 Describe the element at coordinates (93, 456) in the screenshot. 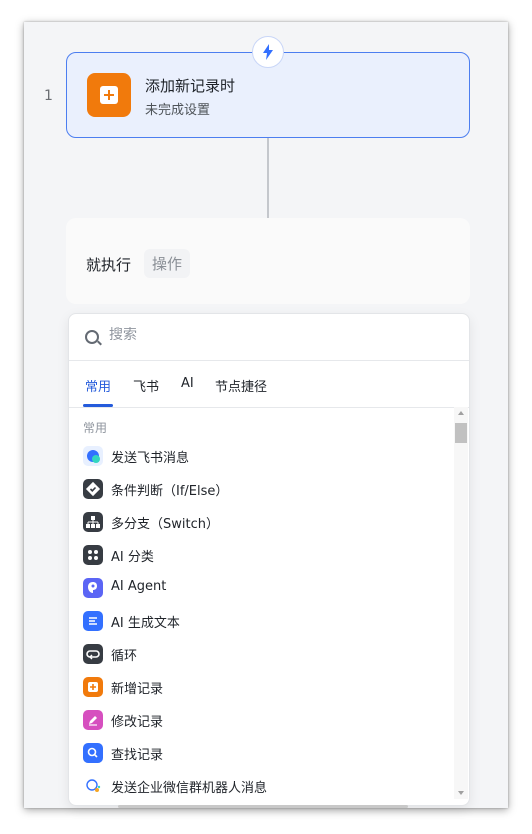

I see `feishu-message-icon` at that location.